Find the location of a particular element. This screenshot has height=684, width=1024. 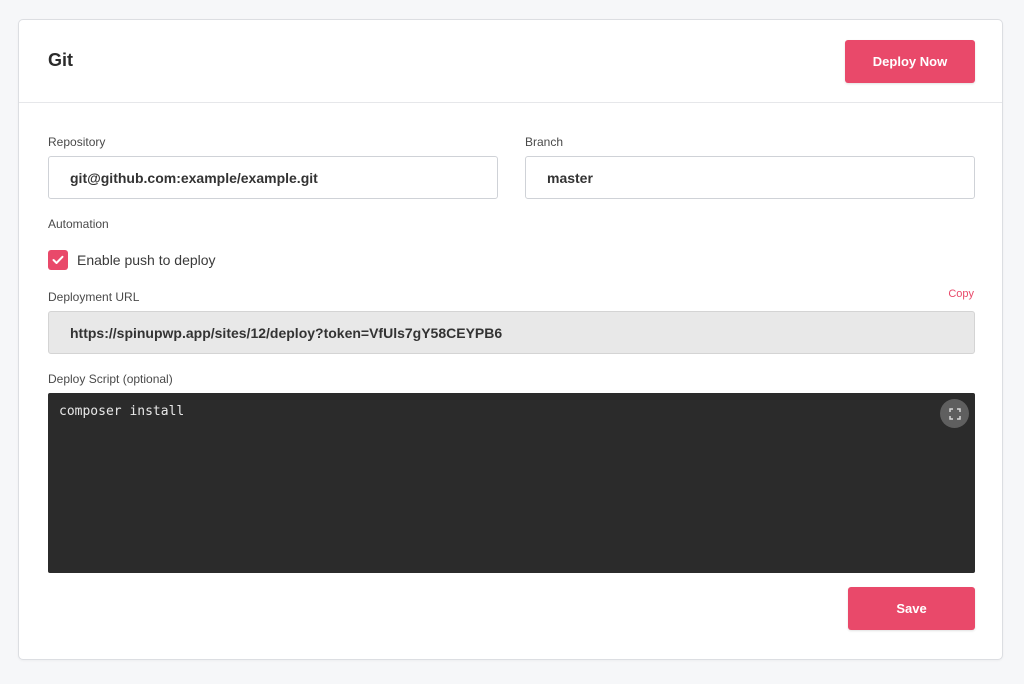

deploy-now-button: Deploy Now is located at coordinates (910, 61).